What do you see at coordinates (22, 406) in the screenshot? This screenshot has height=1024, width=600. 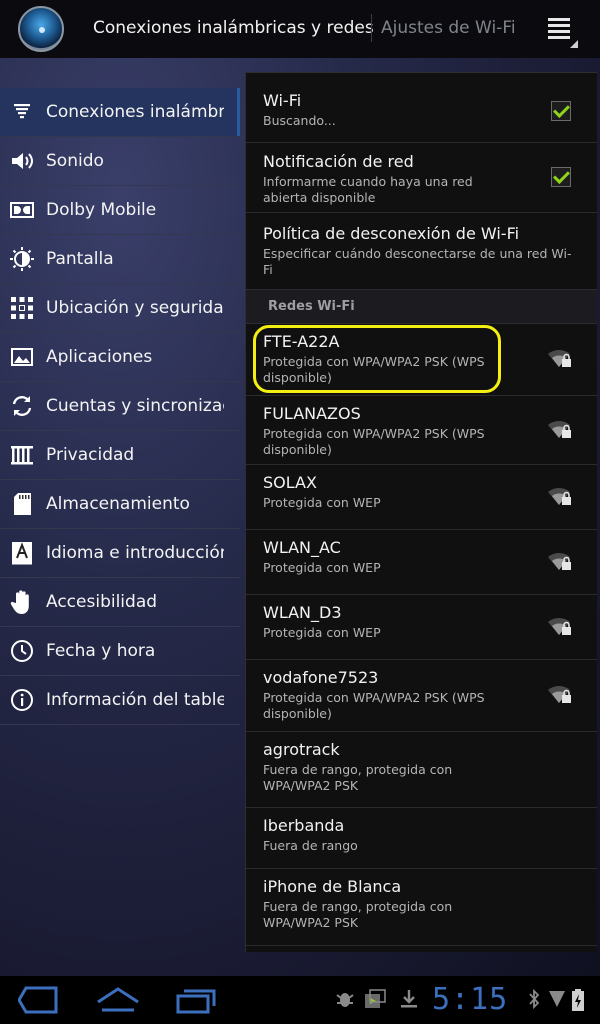 I see `sync-icon` at bounding box center [22, 406].